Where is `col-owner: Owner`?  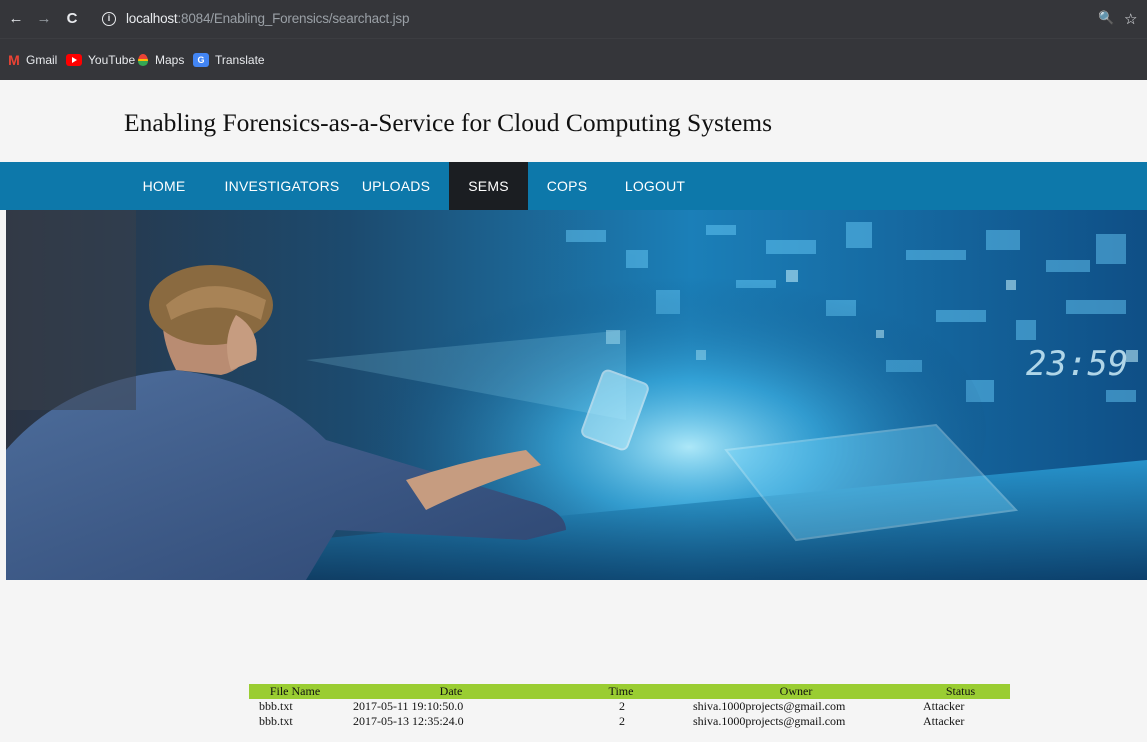 col-owner: Owner is located at coordinates (796, 691).